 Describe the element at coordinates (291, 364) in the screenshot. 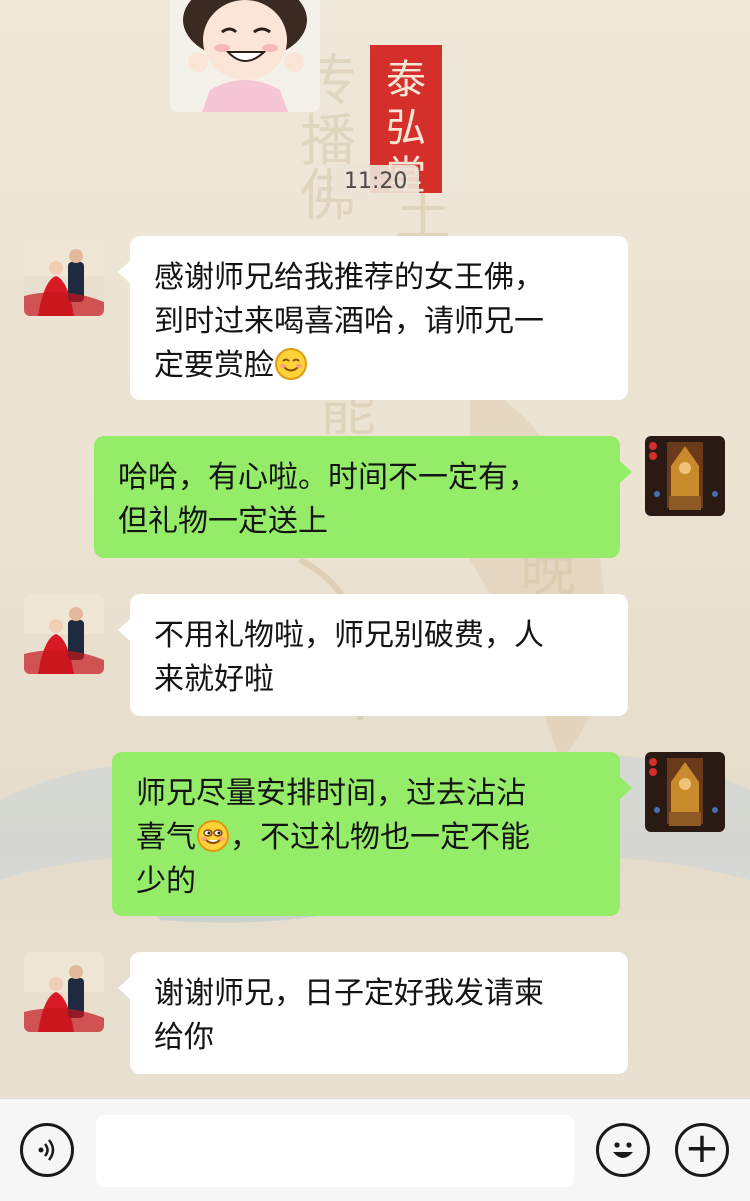

I see `smiling-face-emoji` at that location.